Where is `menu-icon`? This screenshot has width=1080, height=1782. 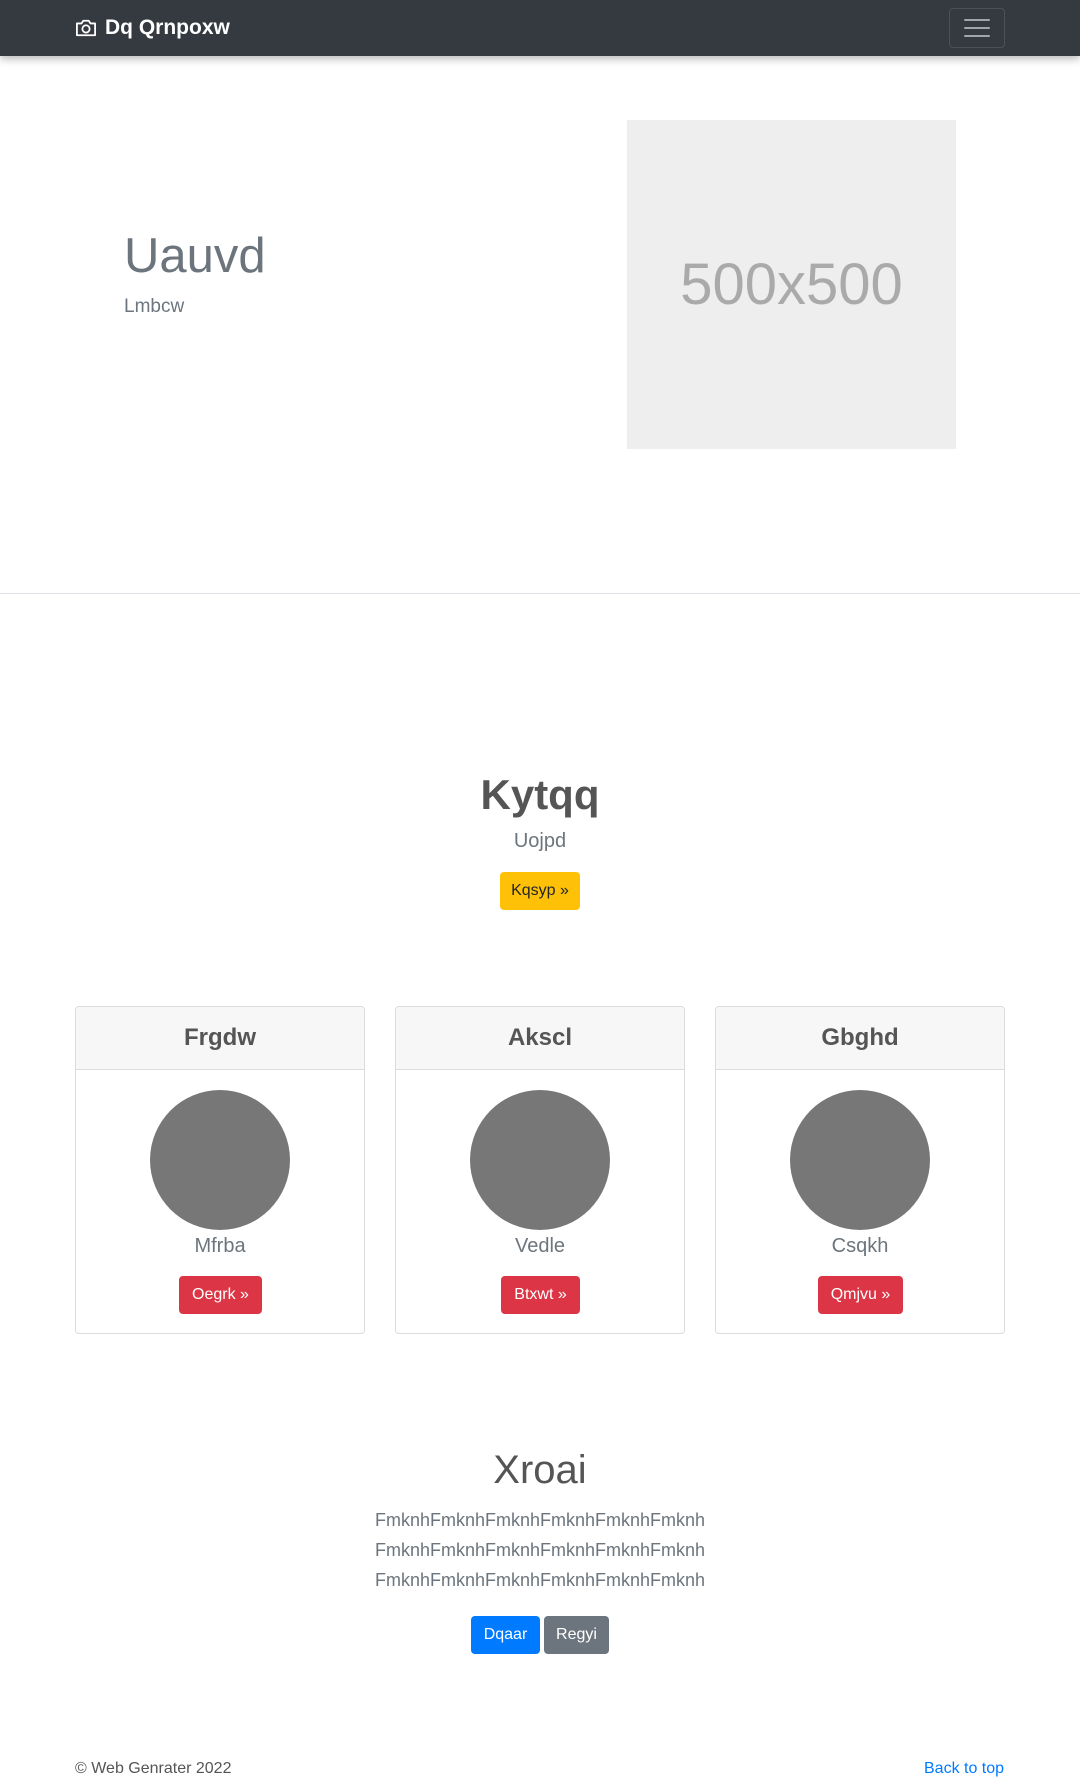 menu-icon is located at coordinates (977, 28).